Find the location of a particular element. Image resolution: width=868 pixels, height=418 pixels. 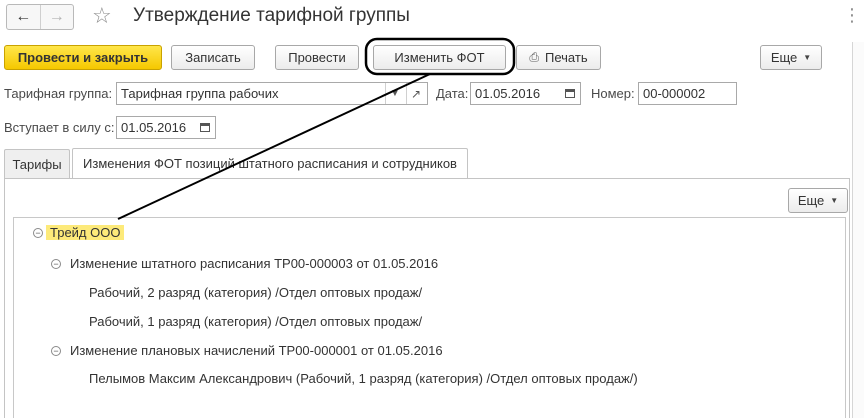

window-menu-icon: ⋮ is located at coordinates (852, 15).